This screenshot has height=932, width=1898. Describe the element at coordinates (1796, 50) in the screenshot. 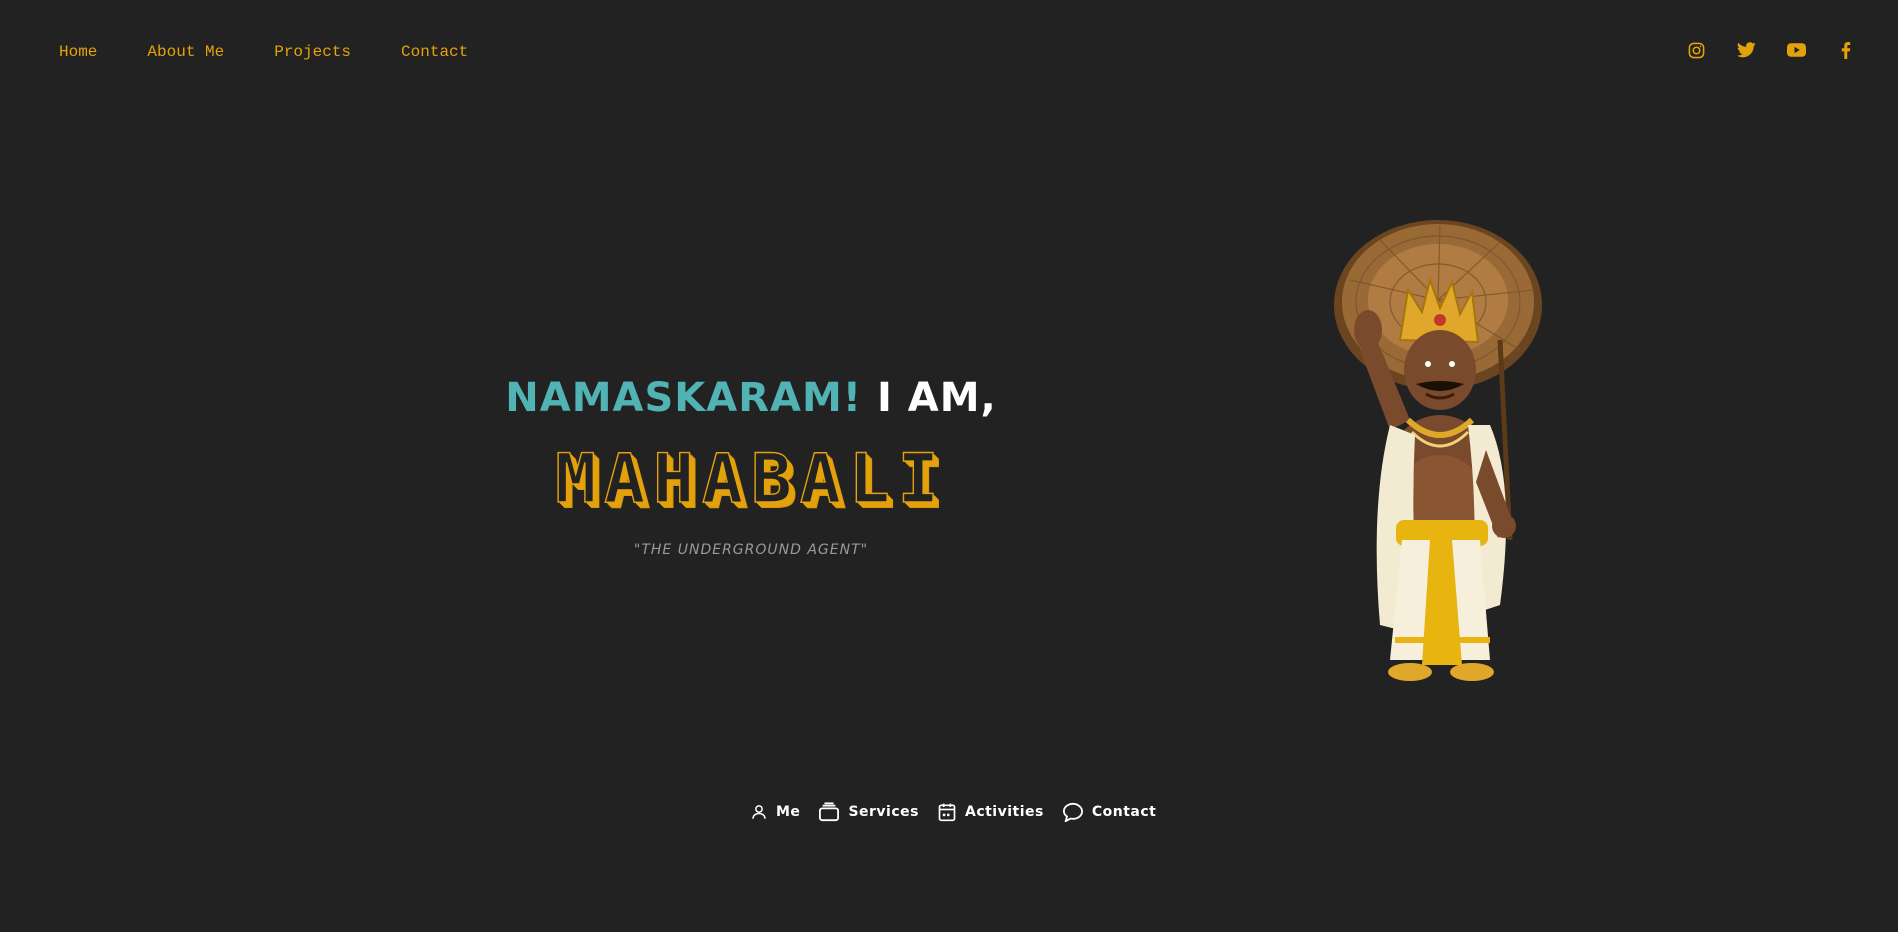

I see `youtube-icon` at that location.